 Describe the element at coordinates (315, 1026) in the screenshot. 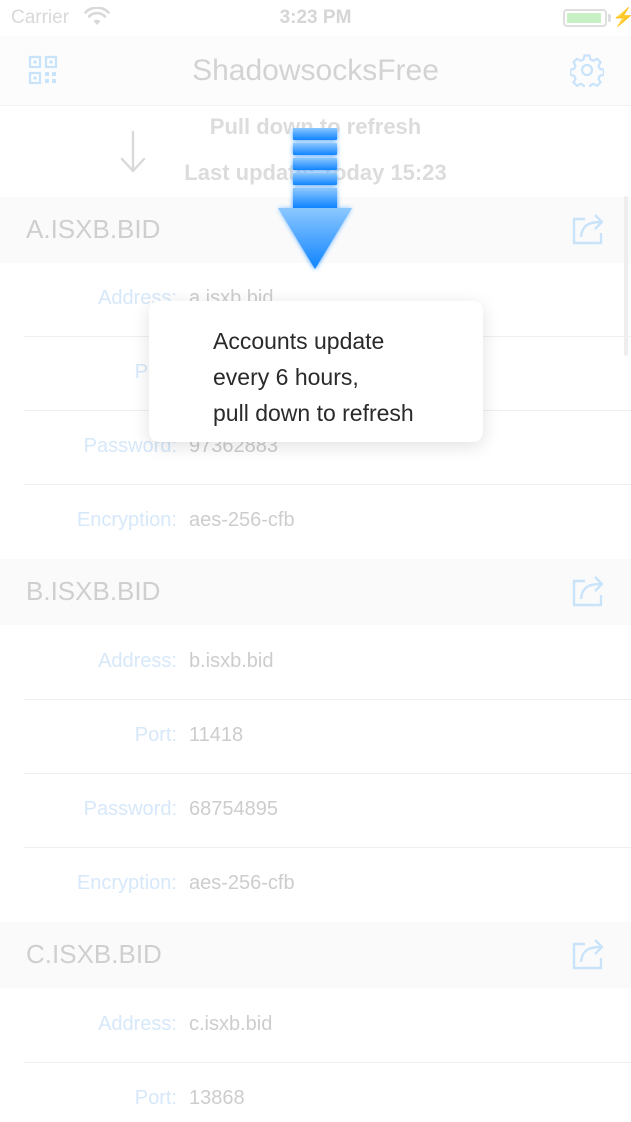

I see `server-row-address: Address: c.isxb.bid` at that location.